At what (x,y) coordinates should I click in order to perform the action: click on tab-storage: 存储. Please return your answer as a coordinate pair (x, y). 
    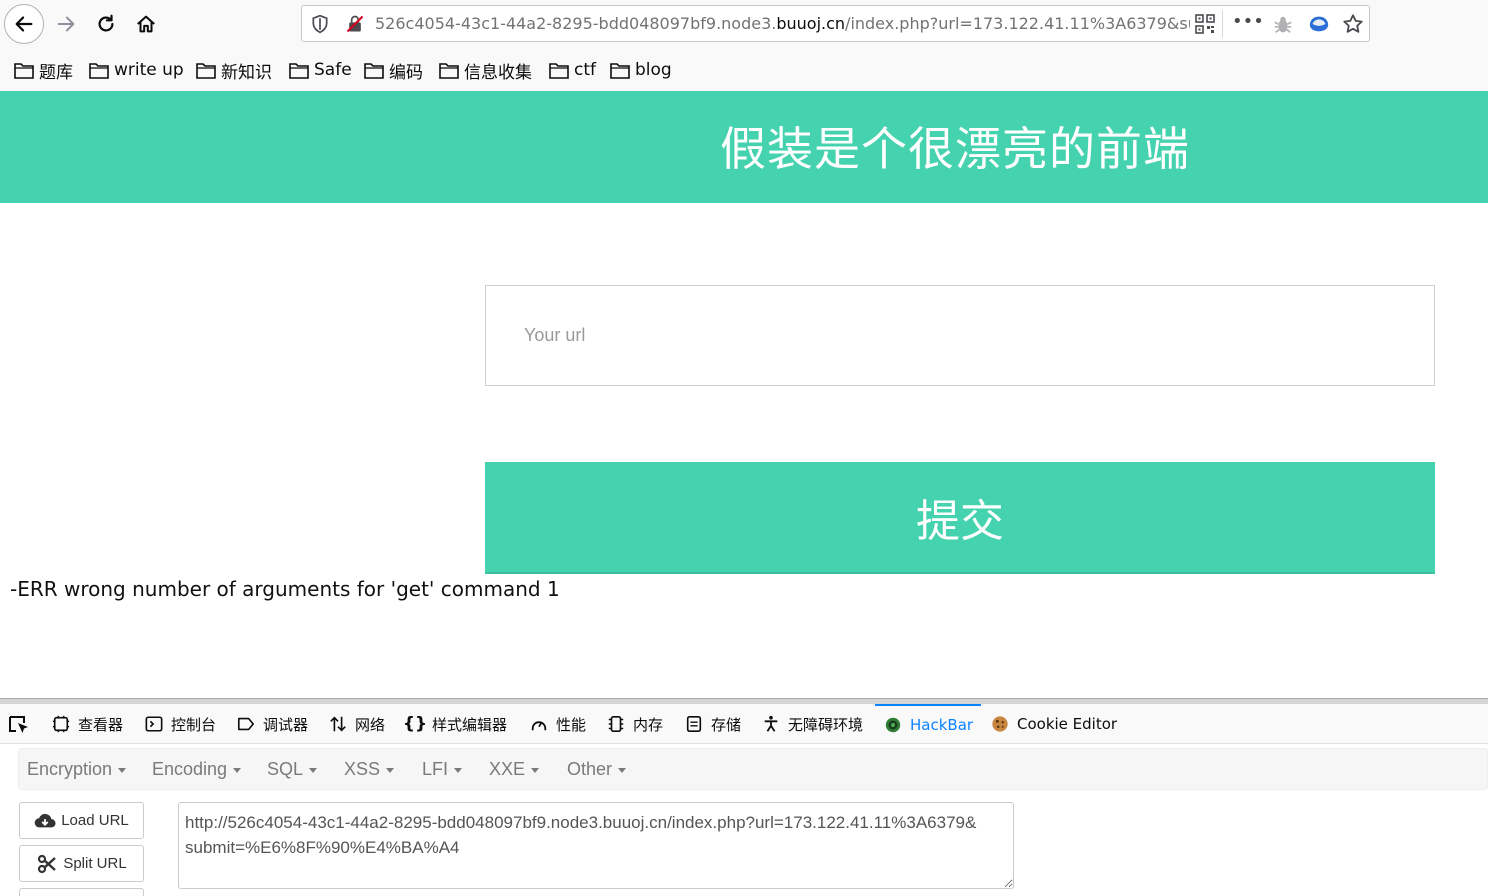
    Looking at the image, I should click on (712, 724).